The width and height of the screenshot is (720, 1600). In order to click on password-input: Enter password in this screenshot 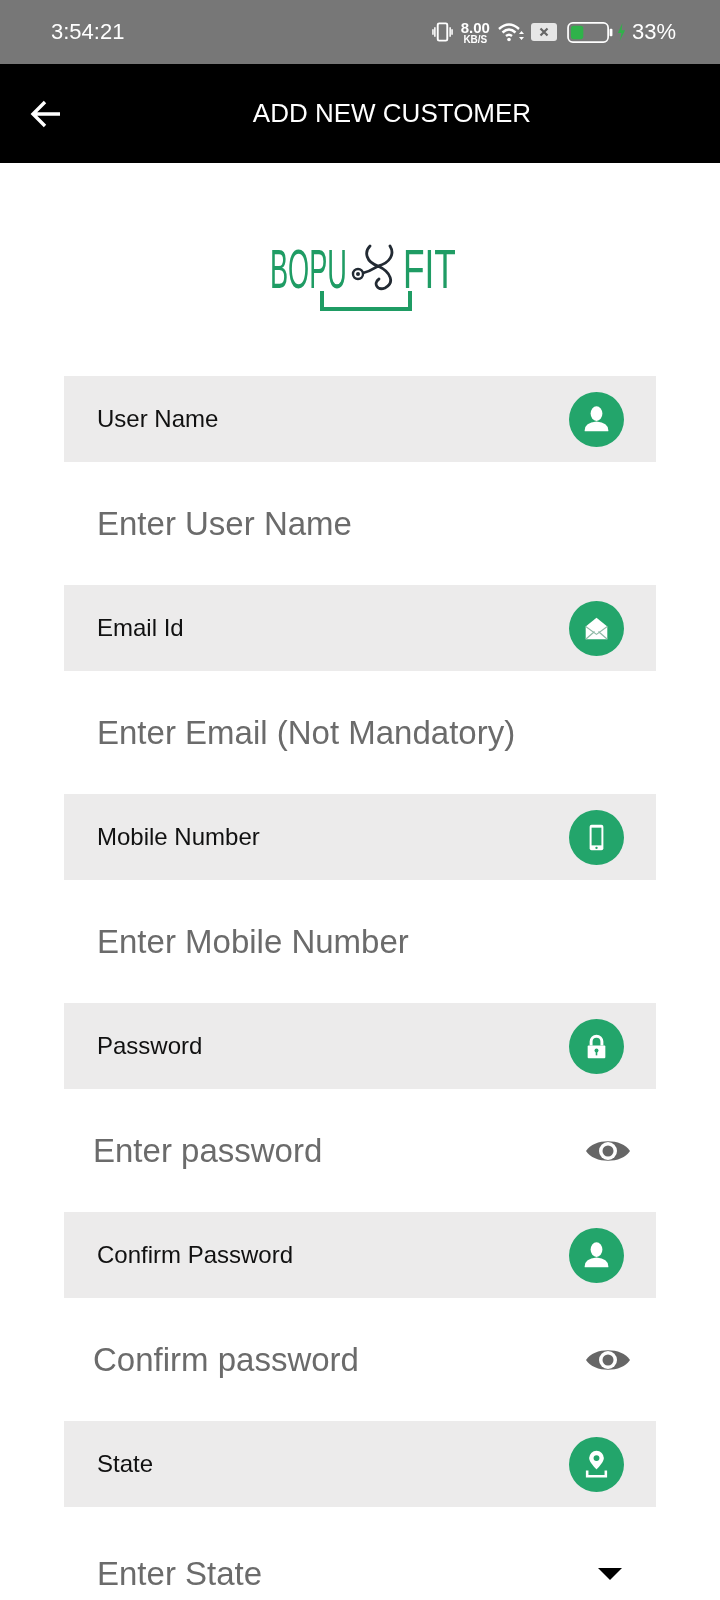, I will do `click(339, 1150)`.